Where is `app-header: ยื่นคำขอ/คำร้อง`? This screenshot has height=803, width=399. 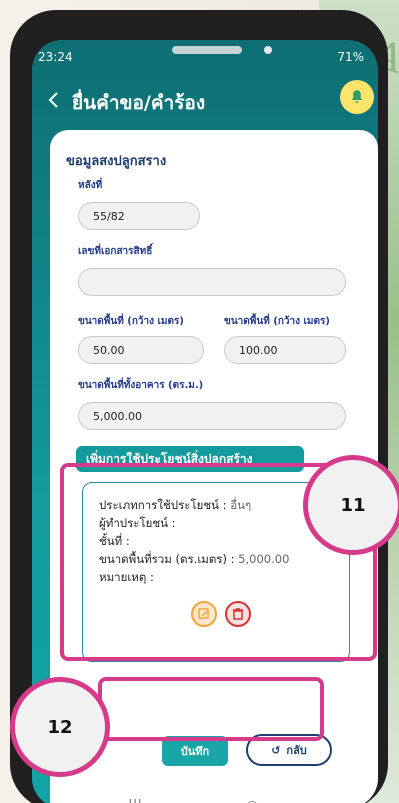 app-header: ยื่นคำขอ/คำร้อง is located at coordinates (205, 104).